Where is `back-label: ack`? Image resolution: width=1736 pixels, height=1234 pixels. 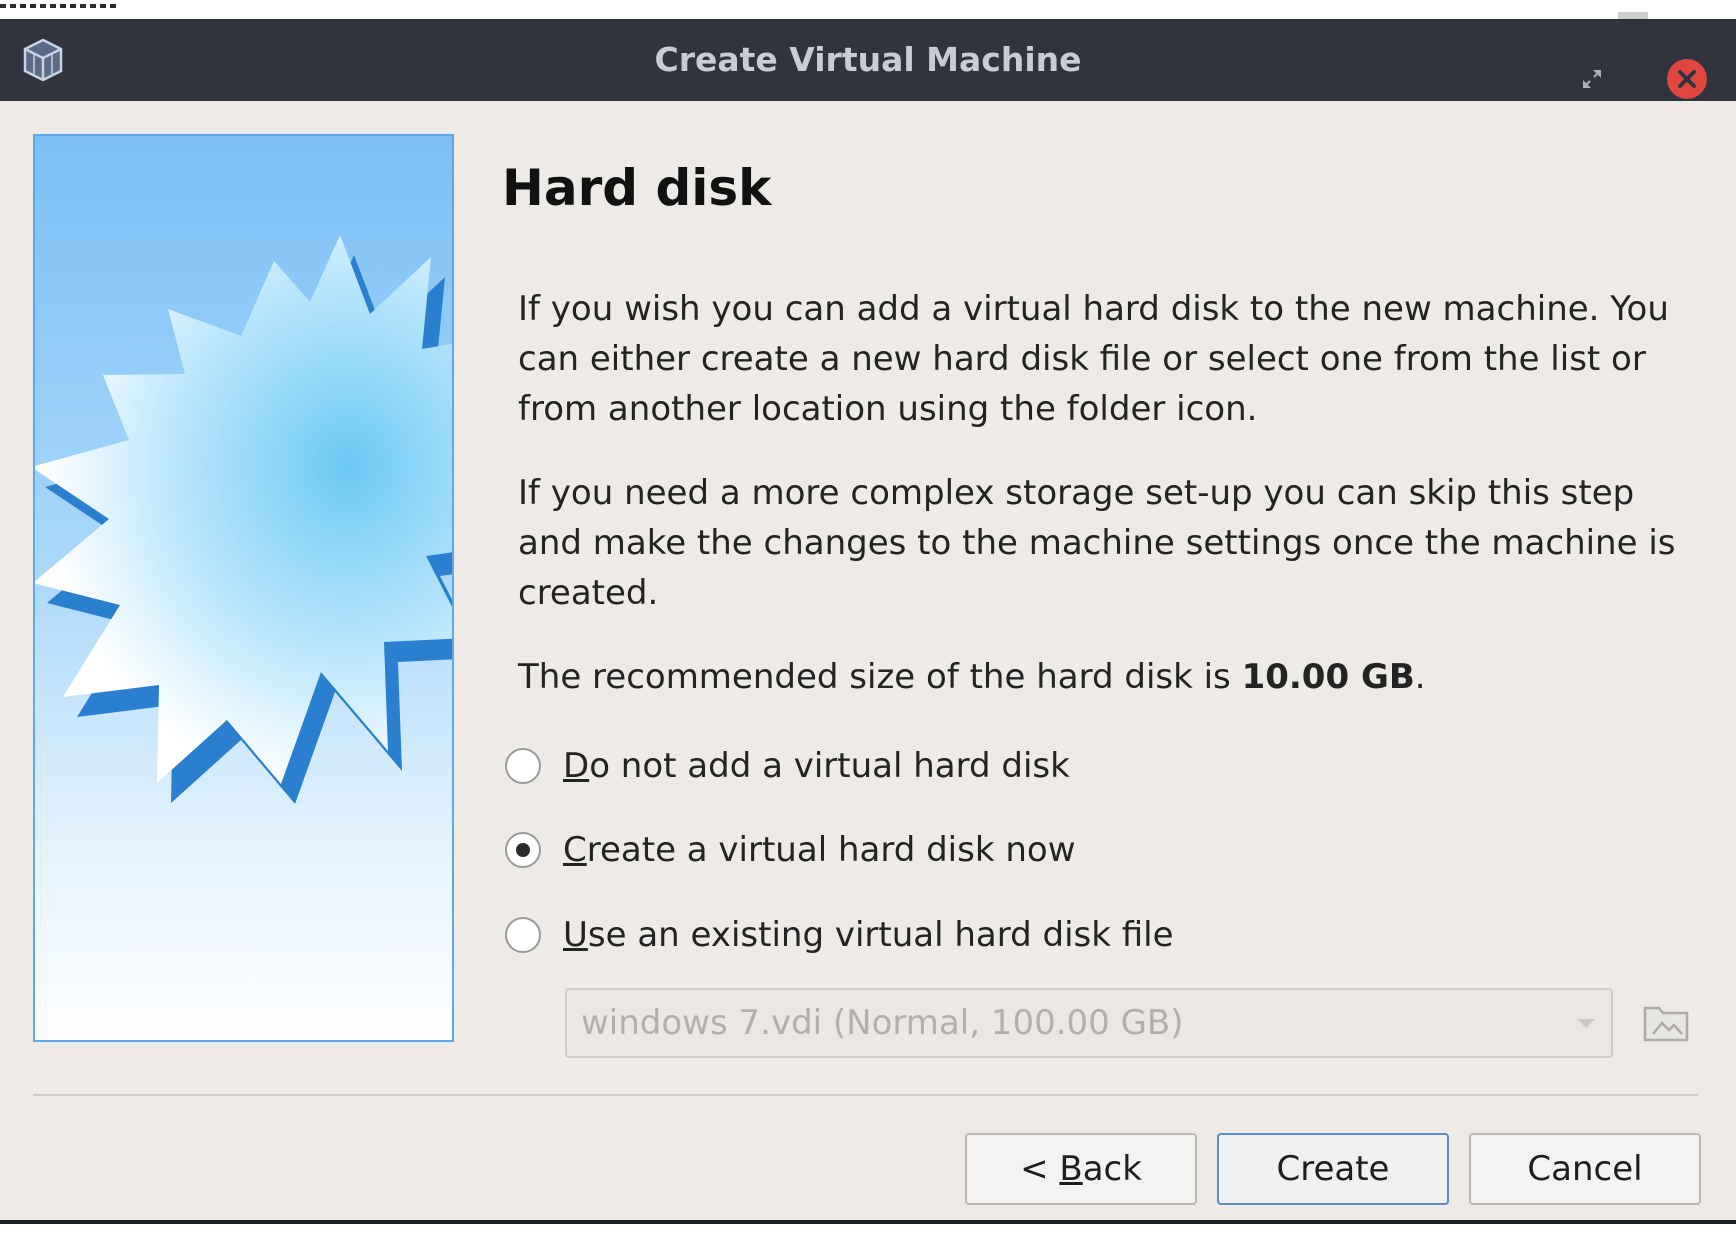
back-label: ack is located at coordinates (1112, 1169).